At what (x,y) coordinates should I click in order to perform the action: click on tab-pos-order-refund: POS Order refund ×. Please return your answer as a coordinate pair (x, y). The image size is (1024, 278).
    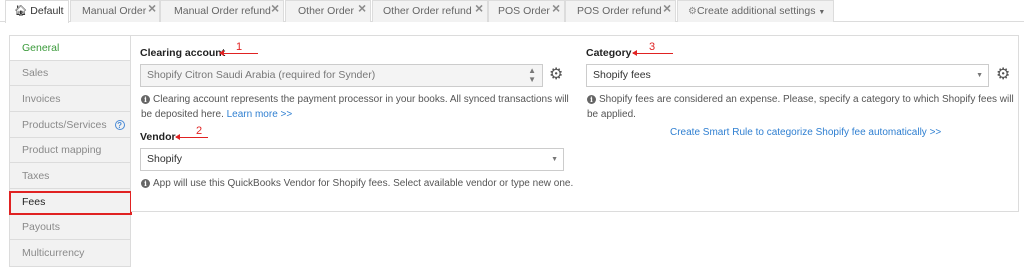
    Looking at the image, I should click on (620, 11).